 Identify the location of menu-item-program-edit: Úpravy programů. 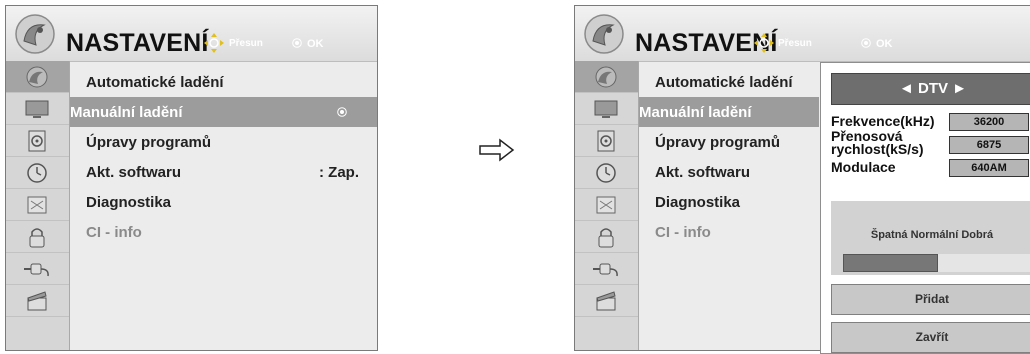
(223, 142).